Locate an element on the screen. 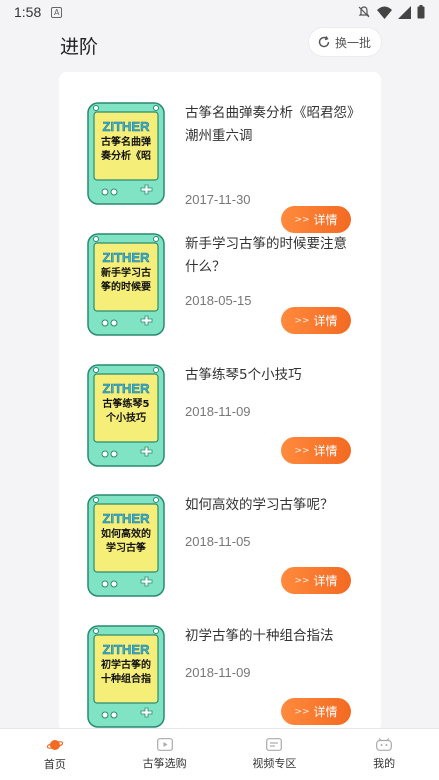 The width and height of the screenshot is (439, 780). page-title: 进阶 is located at coordinates (79, 46).